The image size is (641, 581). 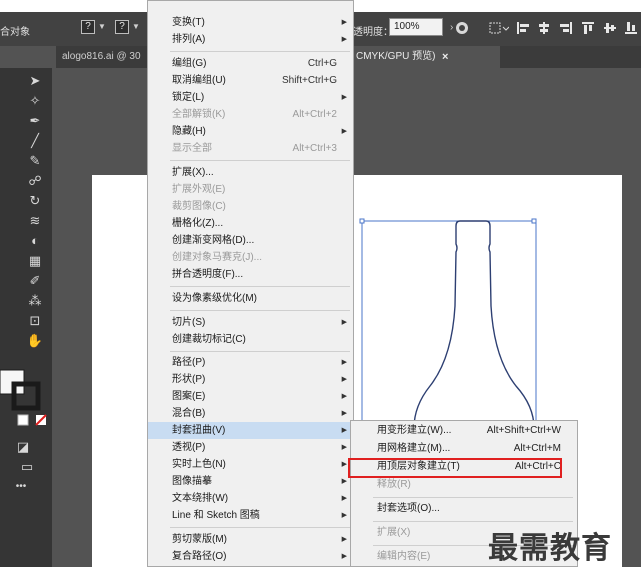 What do you see at coordinates (35, 241) in the screenshot?
I see `shape-builder-tool-icon: ◐` at bounding box center [35, 241].